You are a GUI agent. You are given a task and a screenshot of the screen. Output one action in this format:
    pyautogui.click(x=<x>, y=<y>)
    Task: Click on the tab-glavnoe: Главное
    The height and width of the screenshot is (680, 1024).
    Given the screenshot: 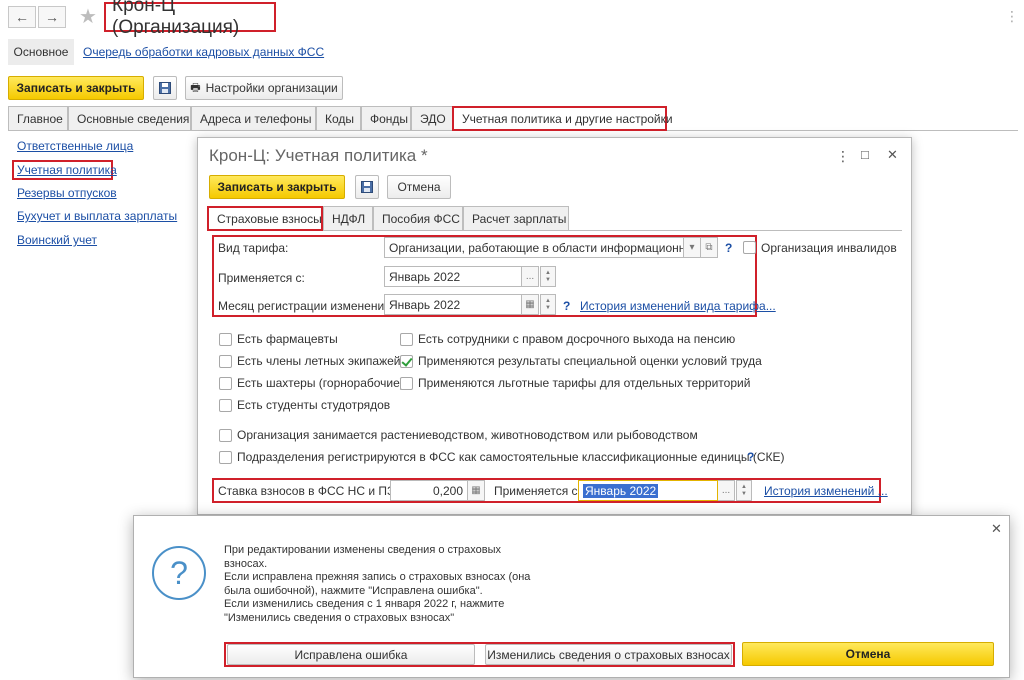 What is the action you would take?
    pyautogui.click(x=38, y=118)
    